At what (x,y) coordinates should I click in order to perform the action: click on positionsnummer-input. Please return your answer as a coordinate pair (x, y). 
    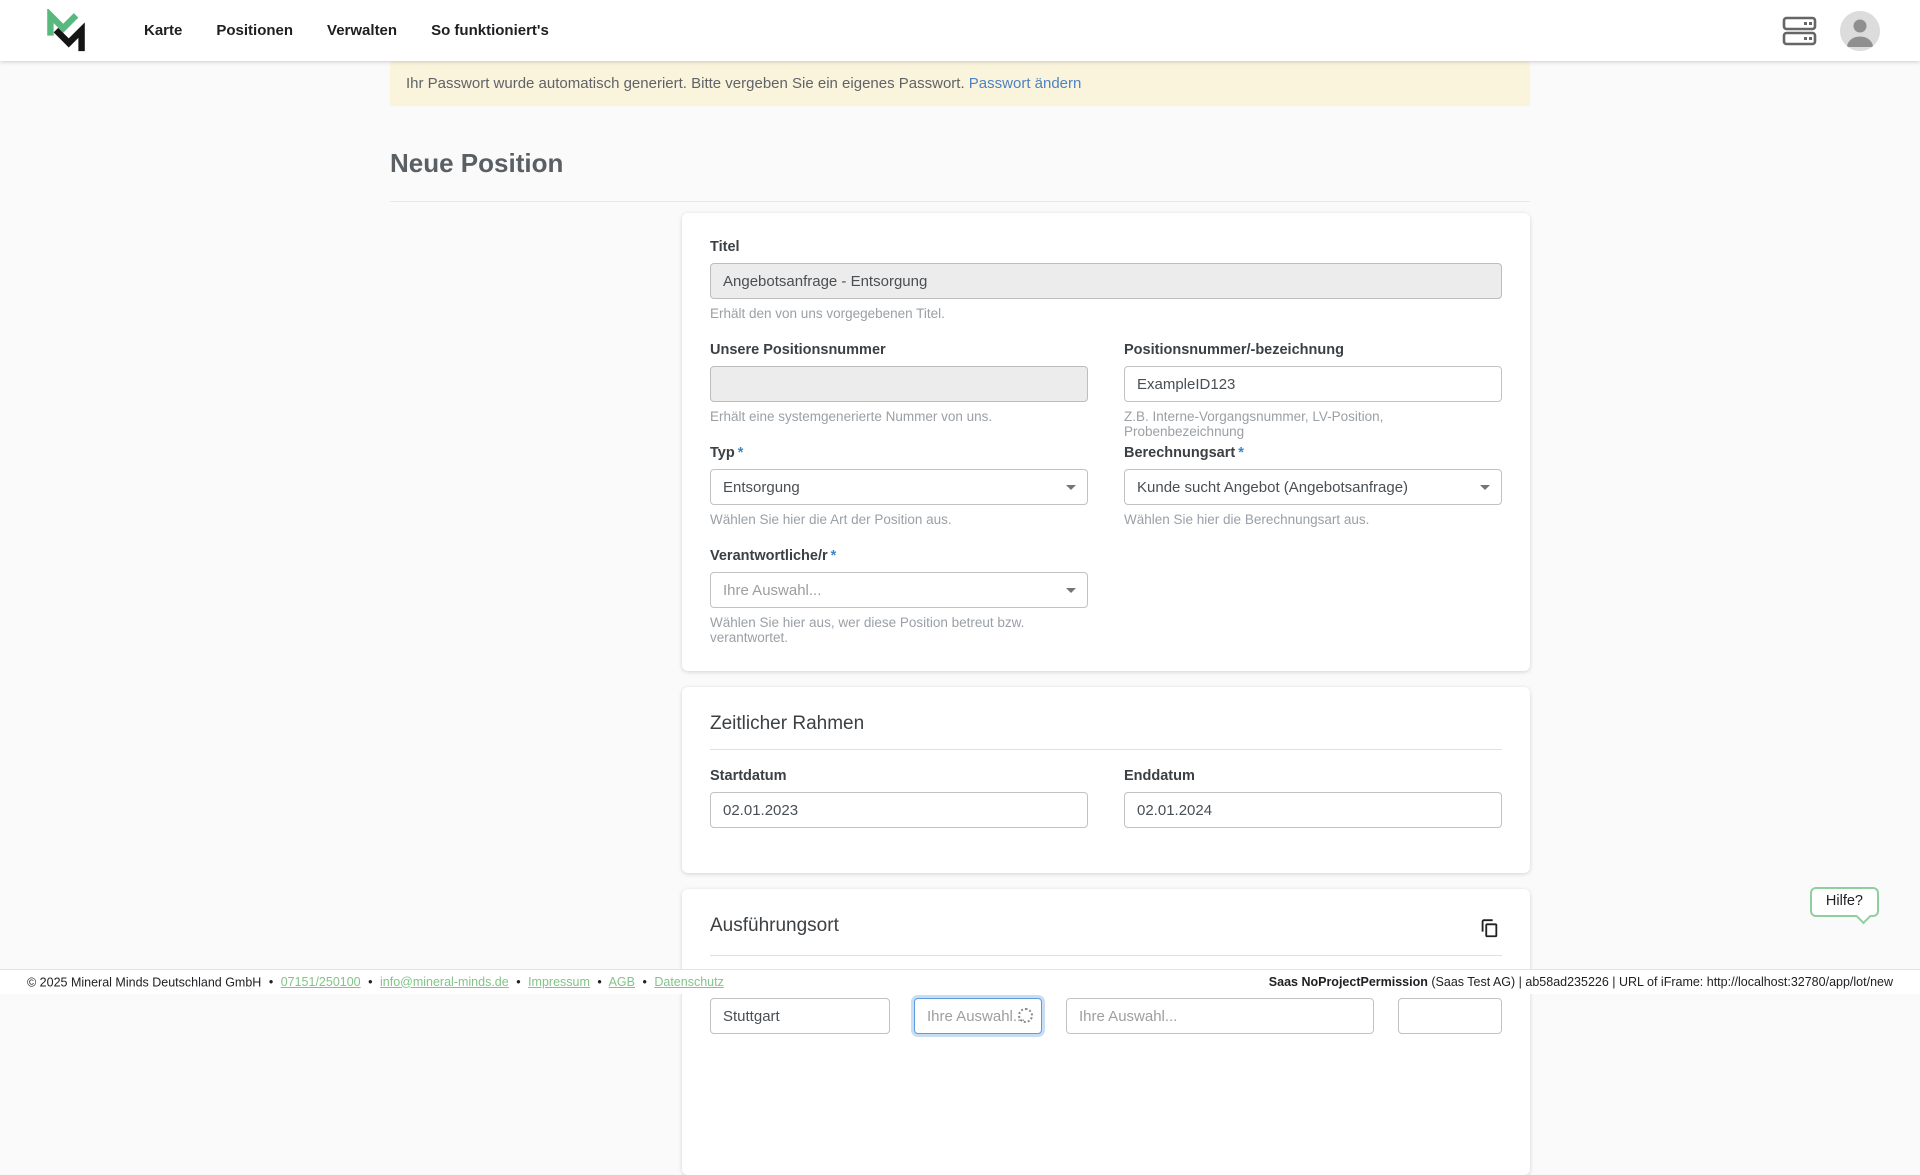
    Looking at the image, I should click on (1313, 384).